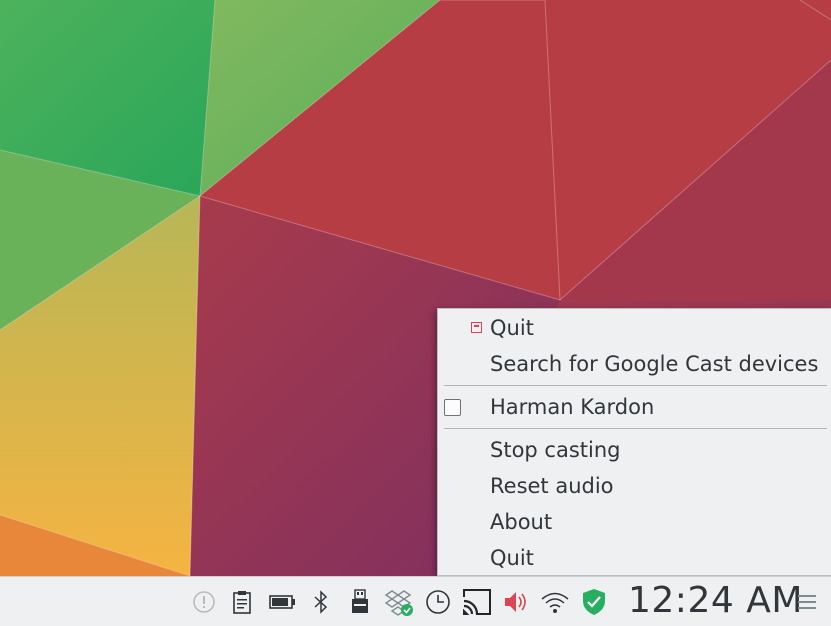 This screenshot has height=626, width=831. Describe the element at coordinates (476, 327) in the screenshot. I see `app-icon` at that location.